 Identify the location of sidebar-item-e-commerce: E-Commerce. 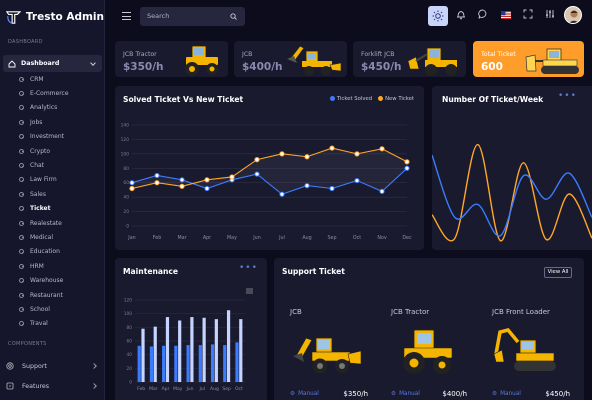
(52, 93).